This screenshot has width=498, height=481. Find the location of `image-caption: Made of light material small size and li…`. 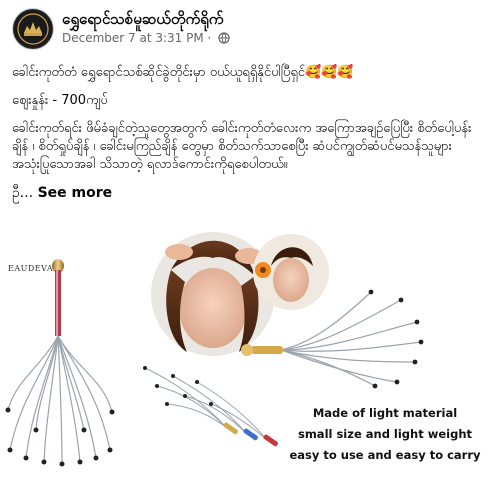

image-caption: Made of light material small size and li… is located at coordinates (385, 434).